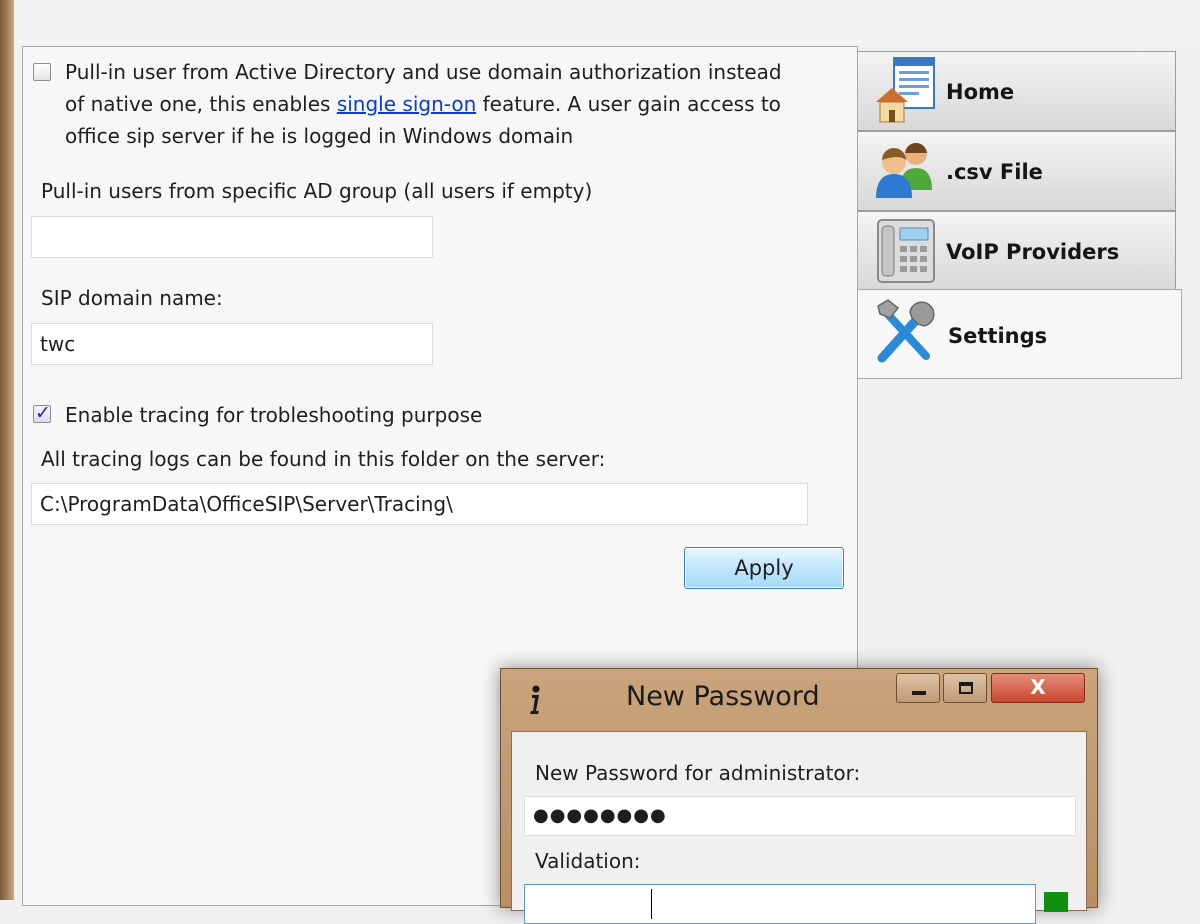 The width and height of the screenshot is (1200, 924). What do you see at coordinates (201, 104) in the screenshot?
I see `ad-sso-line-2-start: of native one, this enables` at bounding box center [201, 104].